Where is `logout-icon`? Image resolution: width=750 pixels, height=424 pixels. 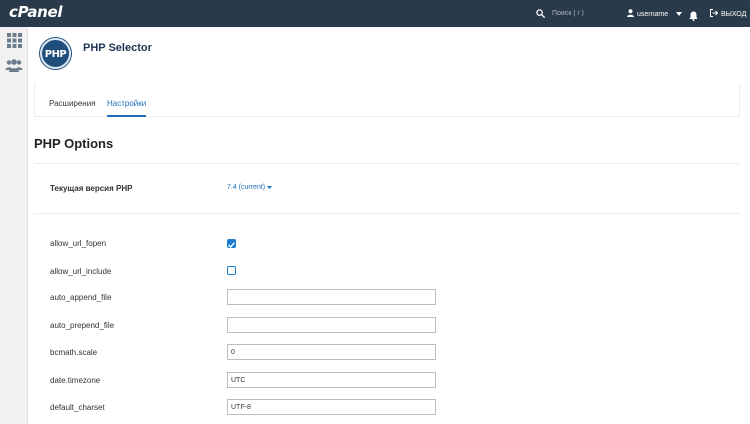
logout-icon is located at coordinates (714, 14).